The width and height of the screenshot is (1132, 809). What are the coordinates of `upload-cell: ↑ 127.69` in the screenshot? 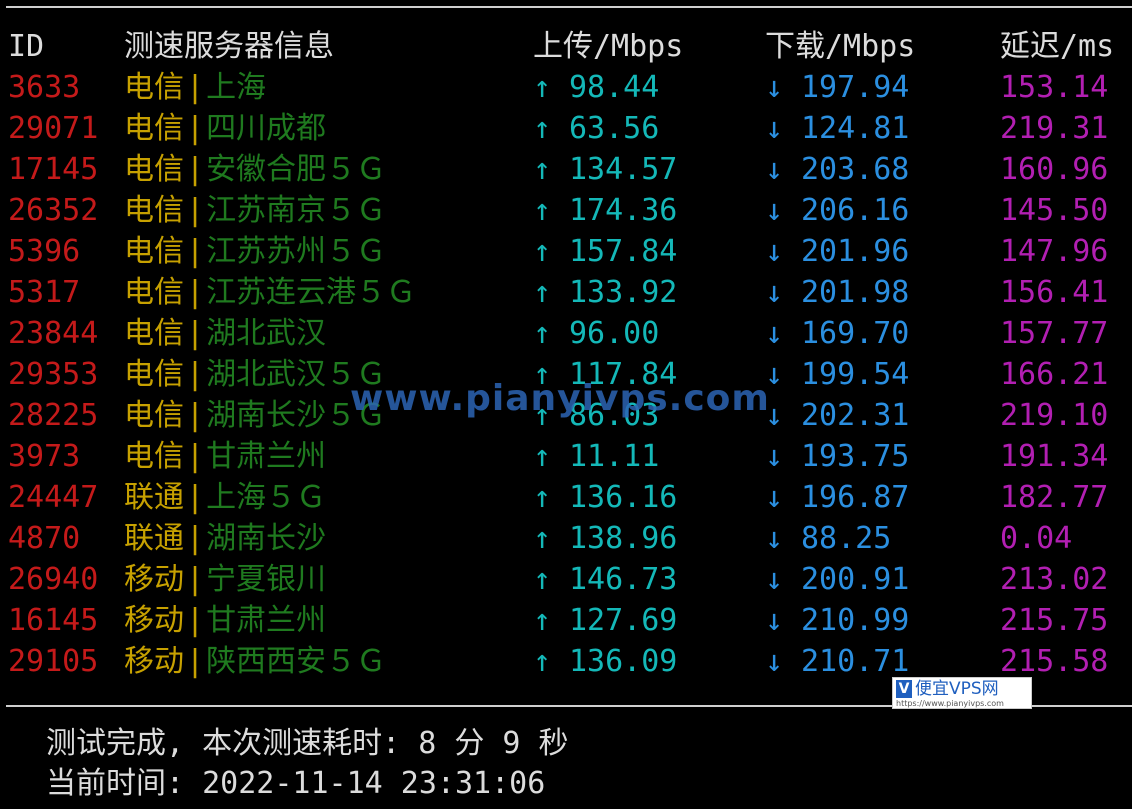 It's located at (605, 620).